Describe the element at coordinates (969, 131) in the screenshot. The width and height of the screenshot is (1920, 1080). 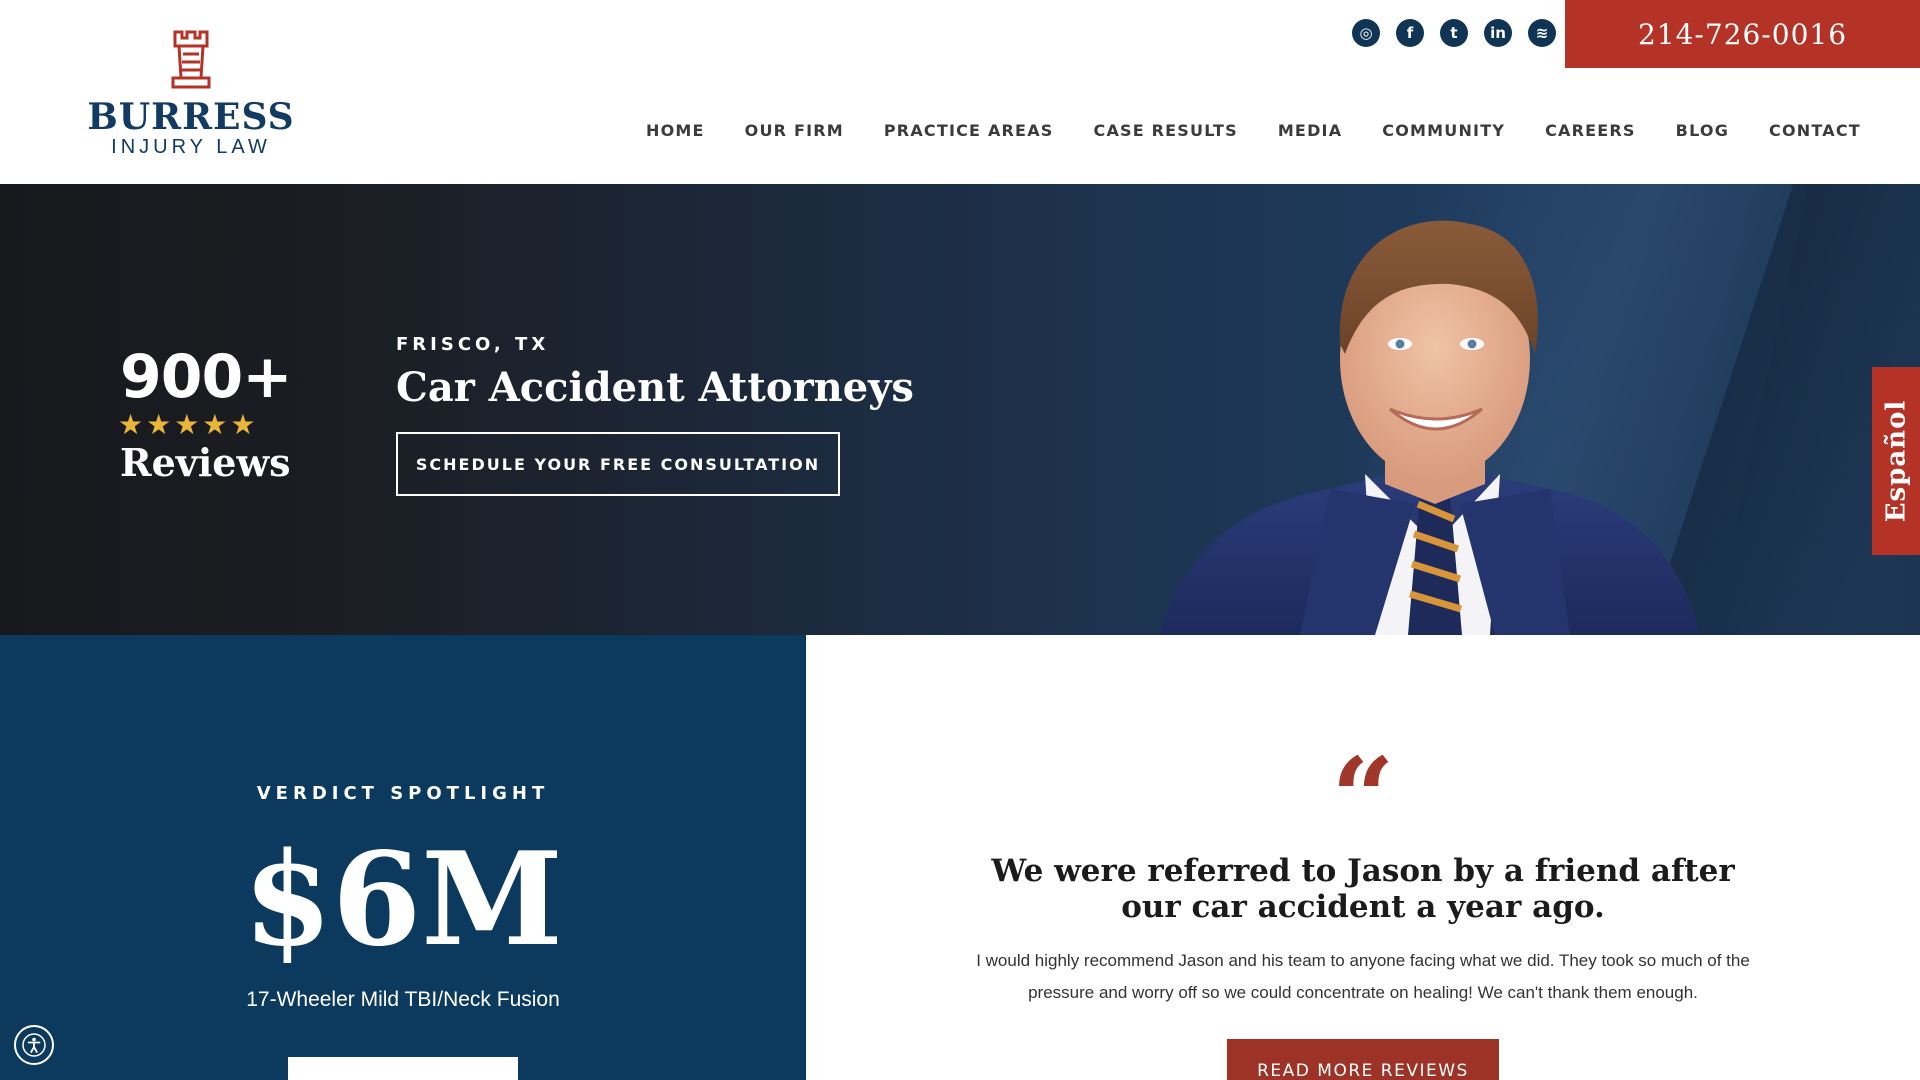
I see `nav-practice-areas: PRACTICE AREAS` at that location.